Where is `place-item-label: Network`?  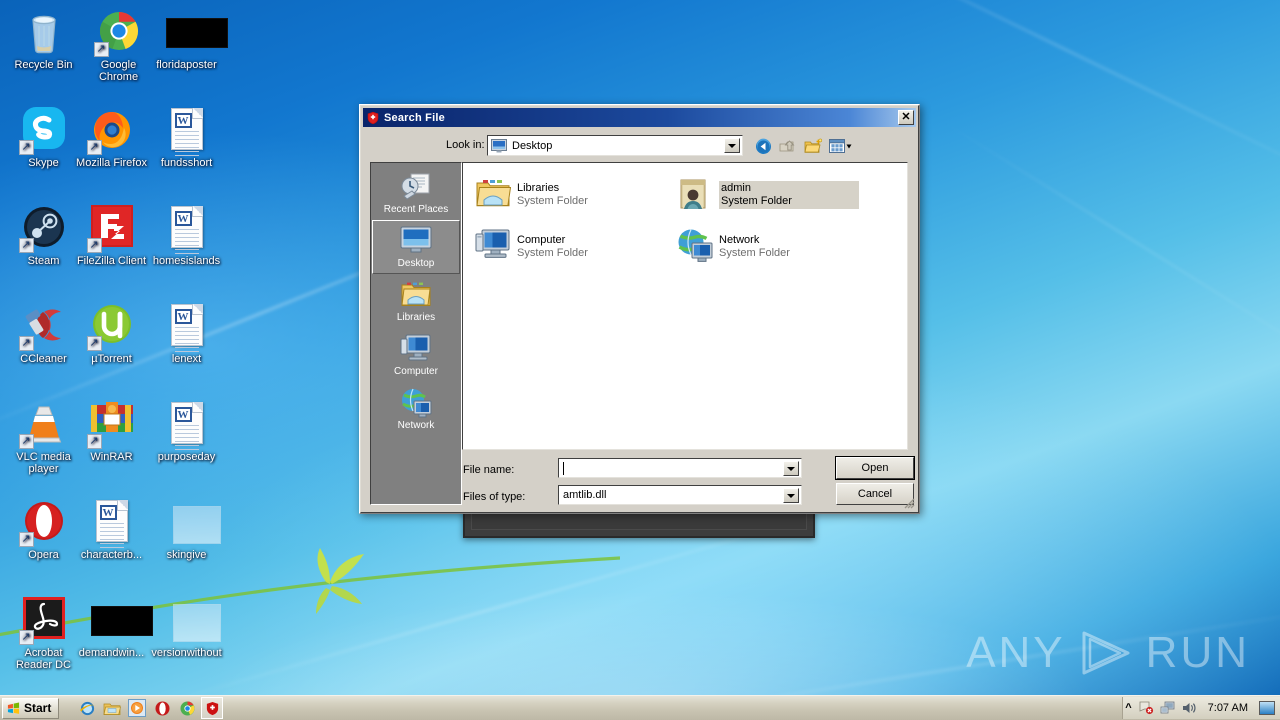 place-item-label: Network is located at coordinates (416, 425).